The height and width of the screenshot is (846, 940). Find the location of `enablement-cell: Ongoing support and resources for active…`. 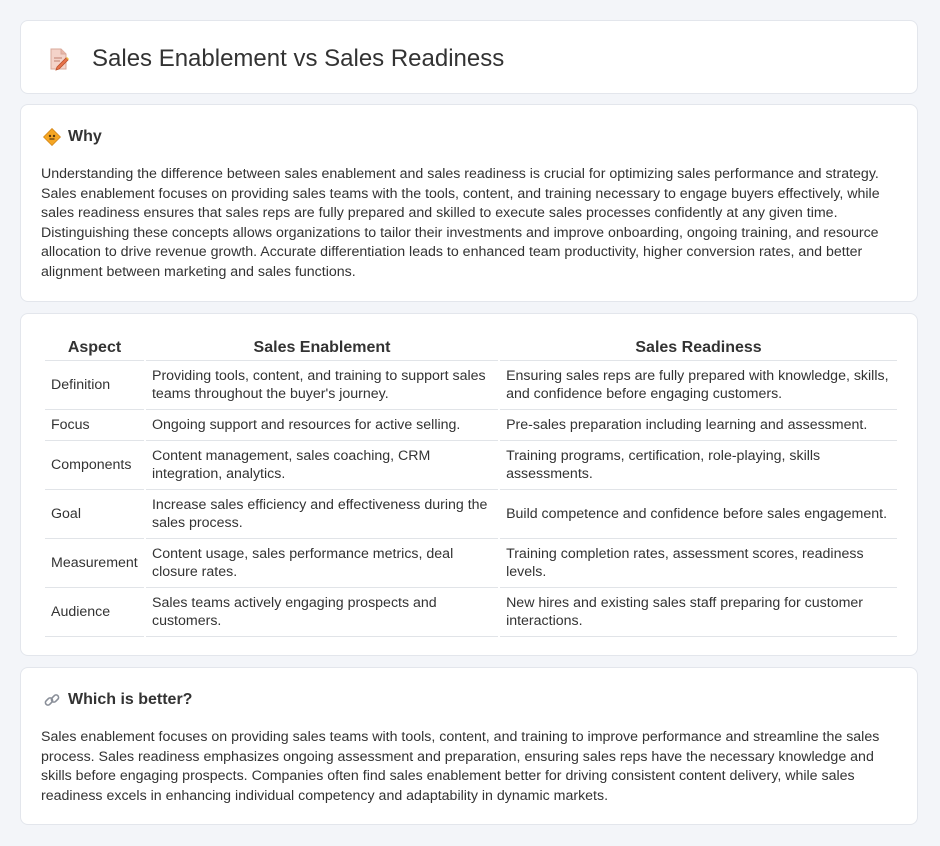

enablement-cell: Ongoing support and resources for active… is located at coordinates (322, 425).